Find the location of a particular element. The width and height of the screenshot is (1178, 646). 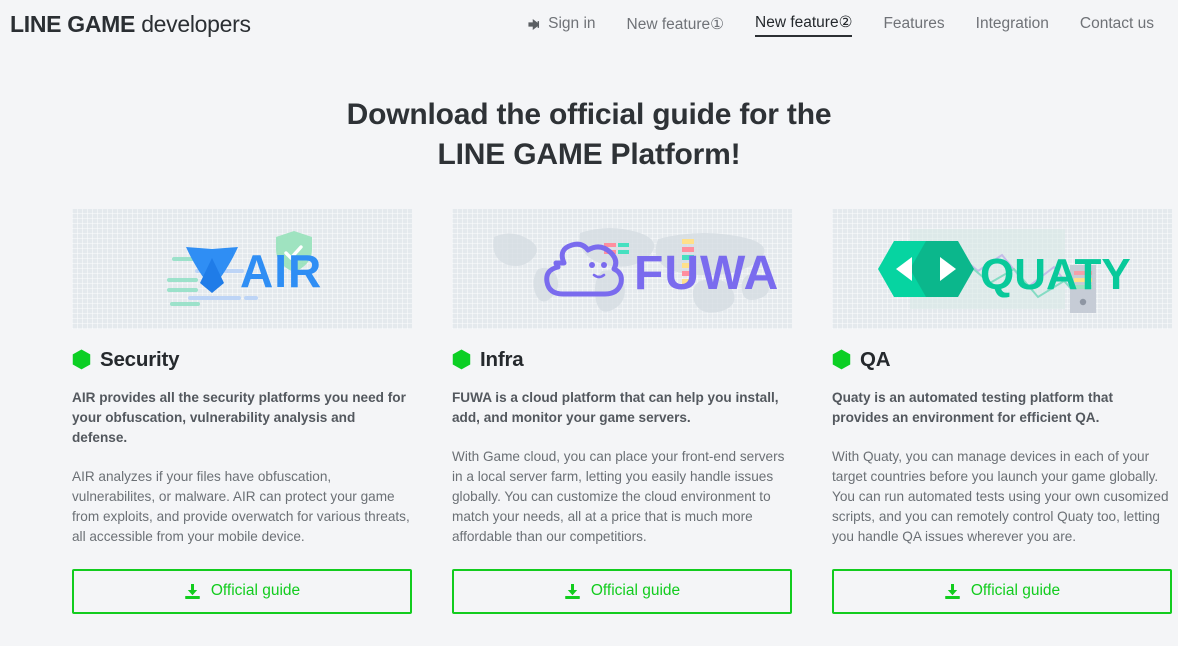

official-guide-button-qa: Official guide is located at coordinates (1002, 591).